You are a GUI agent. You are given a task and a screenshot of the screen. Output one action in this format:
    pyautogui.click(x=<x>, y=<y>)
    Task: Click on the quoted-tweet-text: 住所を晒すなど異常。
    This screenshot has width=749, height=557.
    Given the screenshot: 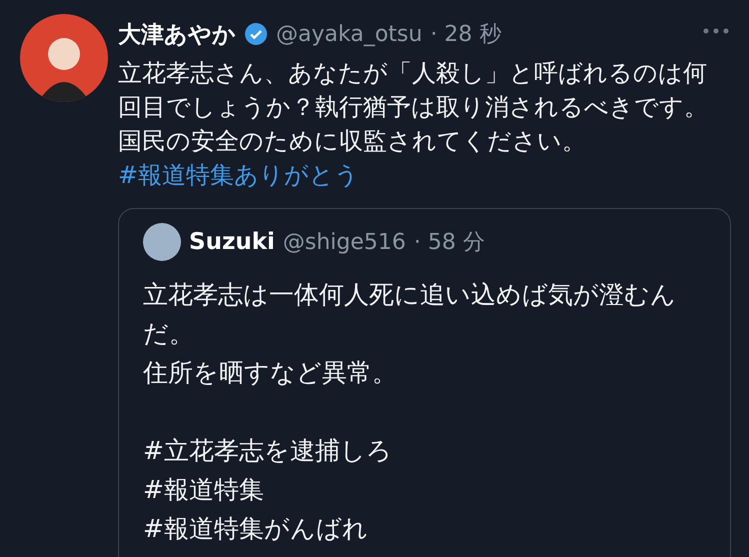 What is the action you would take?
    pyautogui.click(x=270, y=373)
    